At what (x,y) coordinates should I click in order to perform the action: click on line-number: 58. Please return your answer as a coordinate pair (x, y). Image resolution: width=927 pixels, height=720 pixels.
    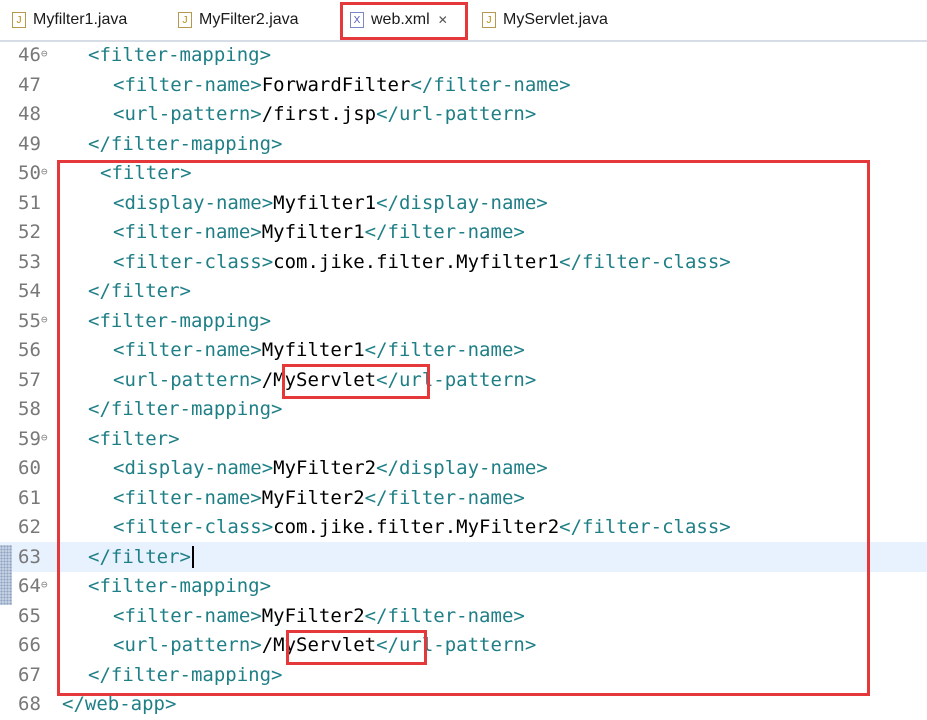
    Looking at the image, I should click on (29, 409).